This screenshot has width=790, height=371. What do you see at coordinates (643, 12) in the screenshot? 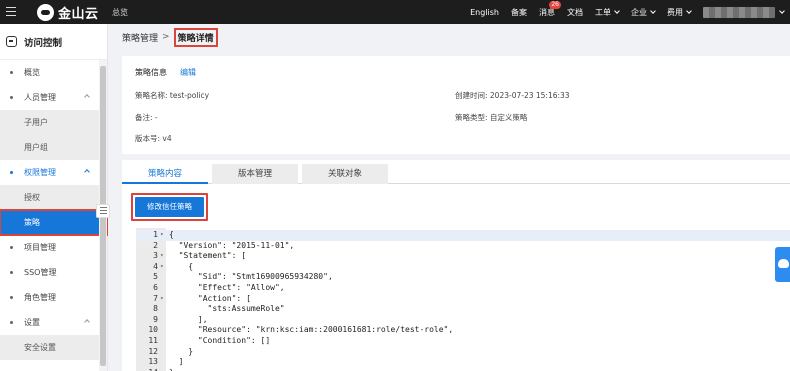
I see `nav-enterprise: 企业` at bounding box center [643, 12].